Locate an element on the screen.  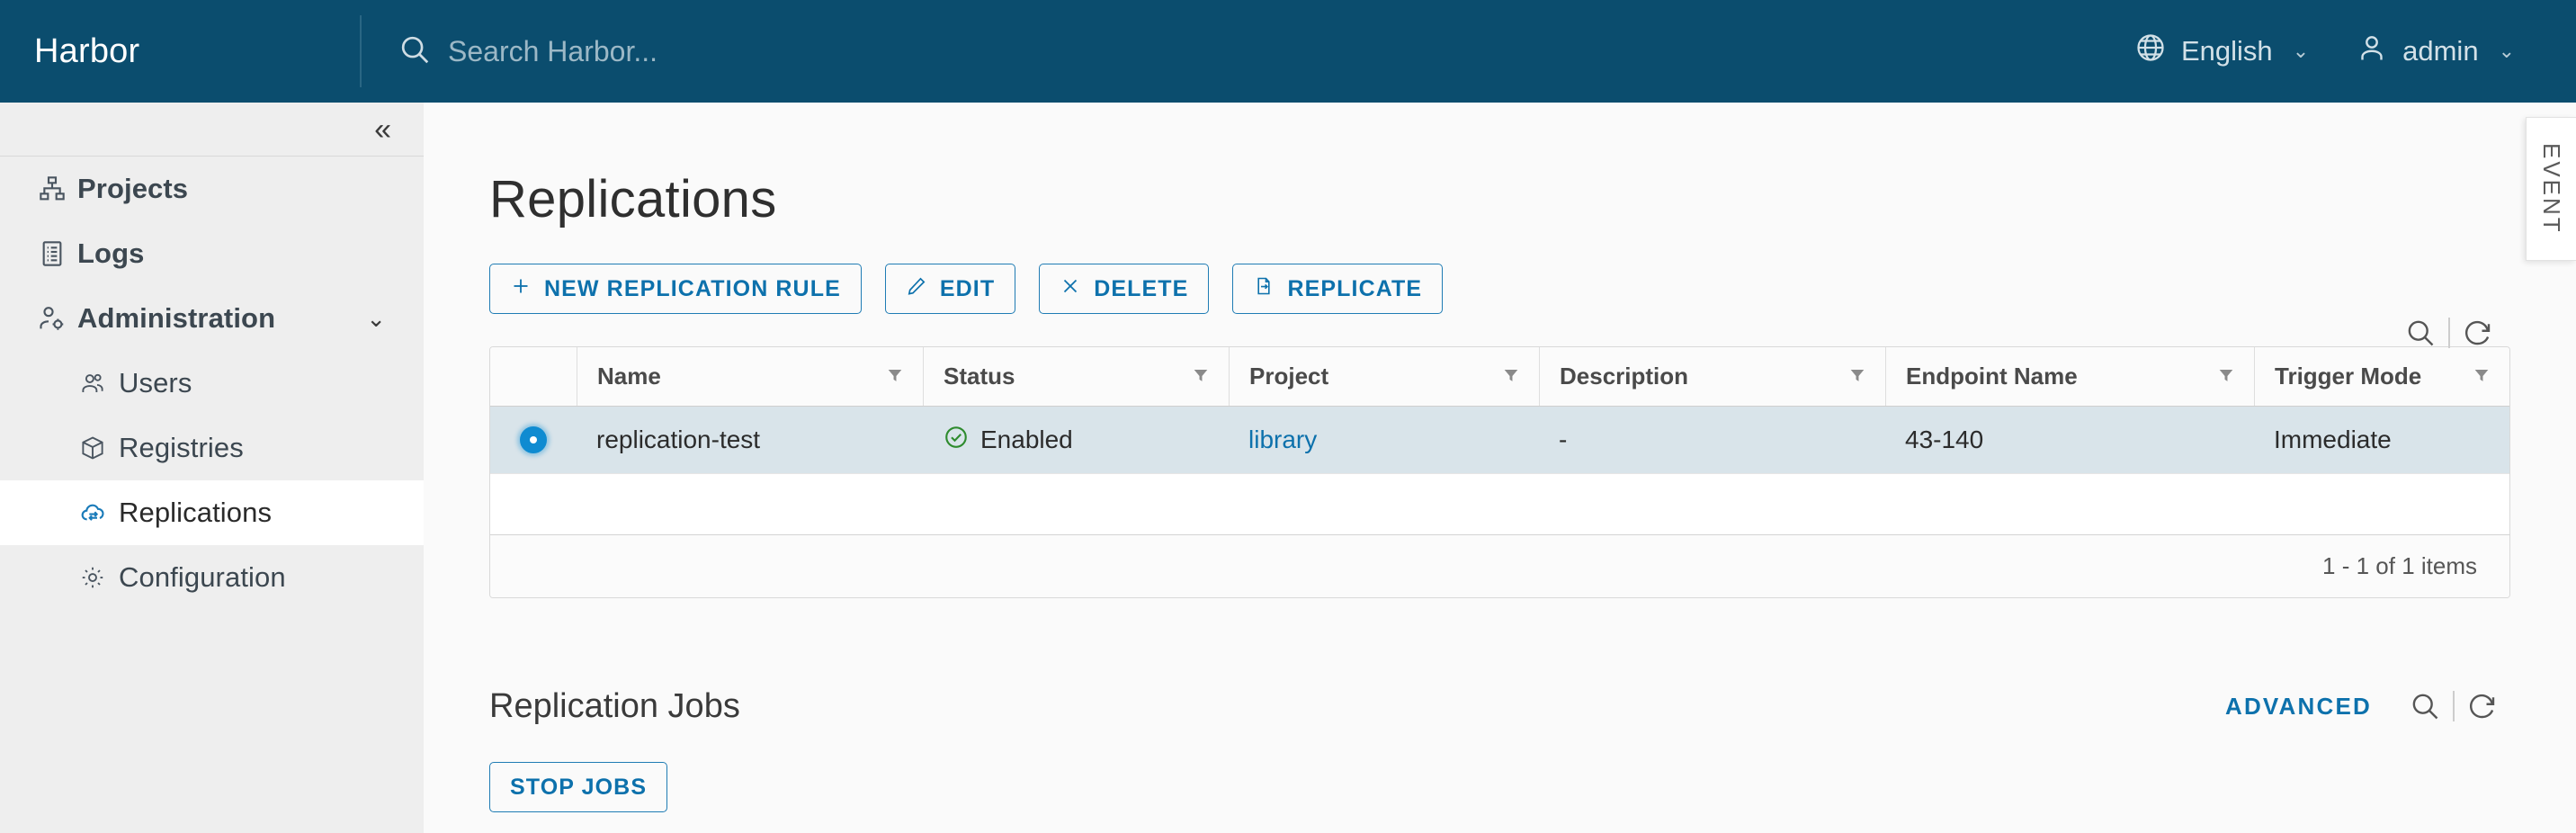
status-label: Enabled is located at coordinates (1026, 439).